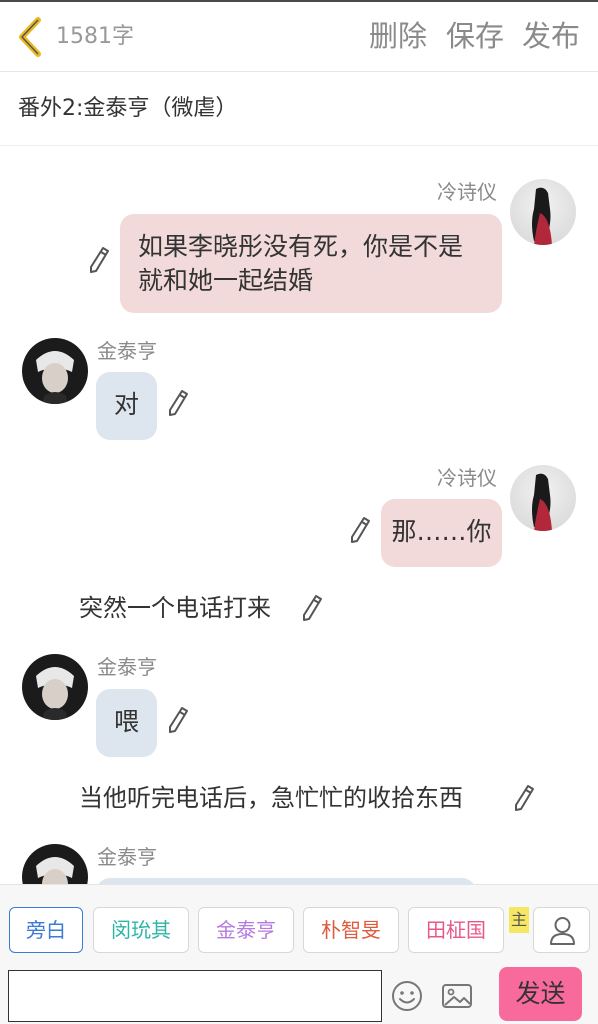 The image size is (598, 1024). Describe the element at coordinates (301, 246) in the screenshot. I see `message-text-line: 如果李晓彤没有死，你是不是` at that location.